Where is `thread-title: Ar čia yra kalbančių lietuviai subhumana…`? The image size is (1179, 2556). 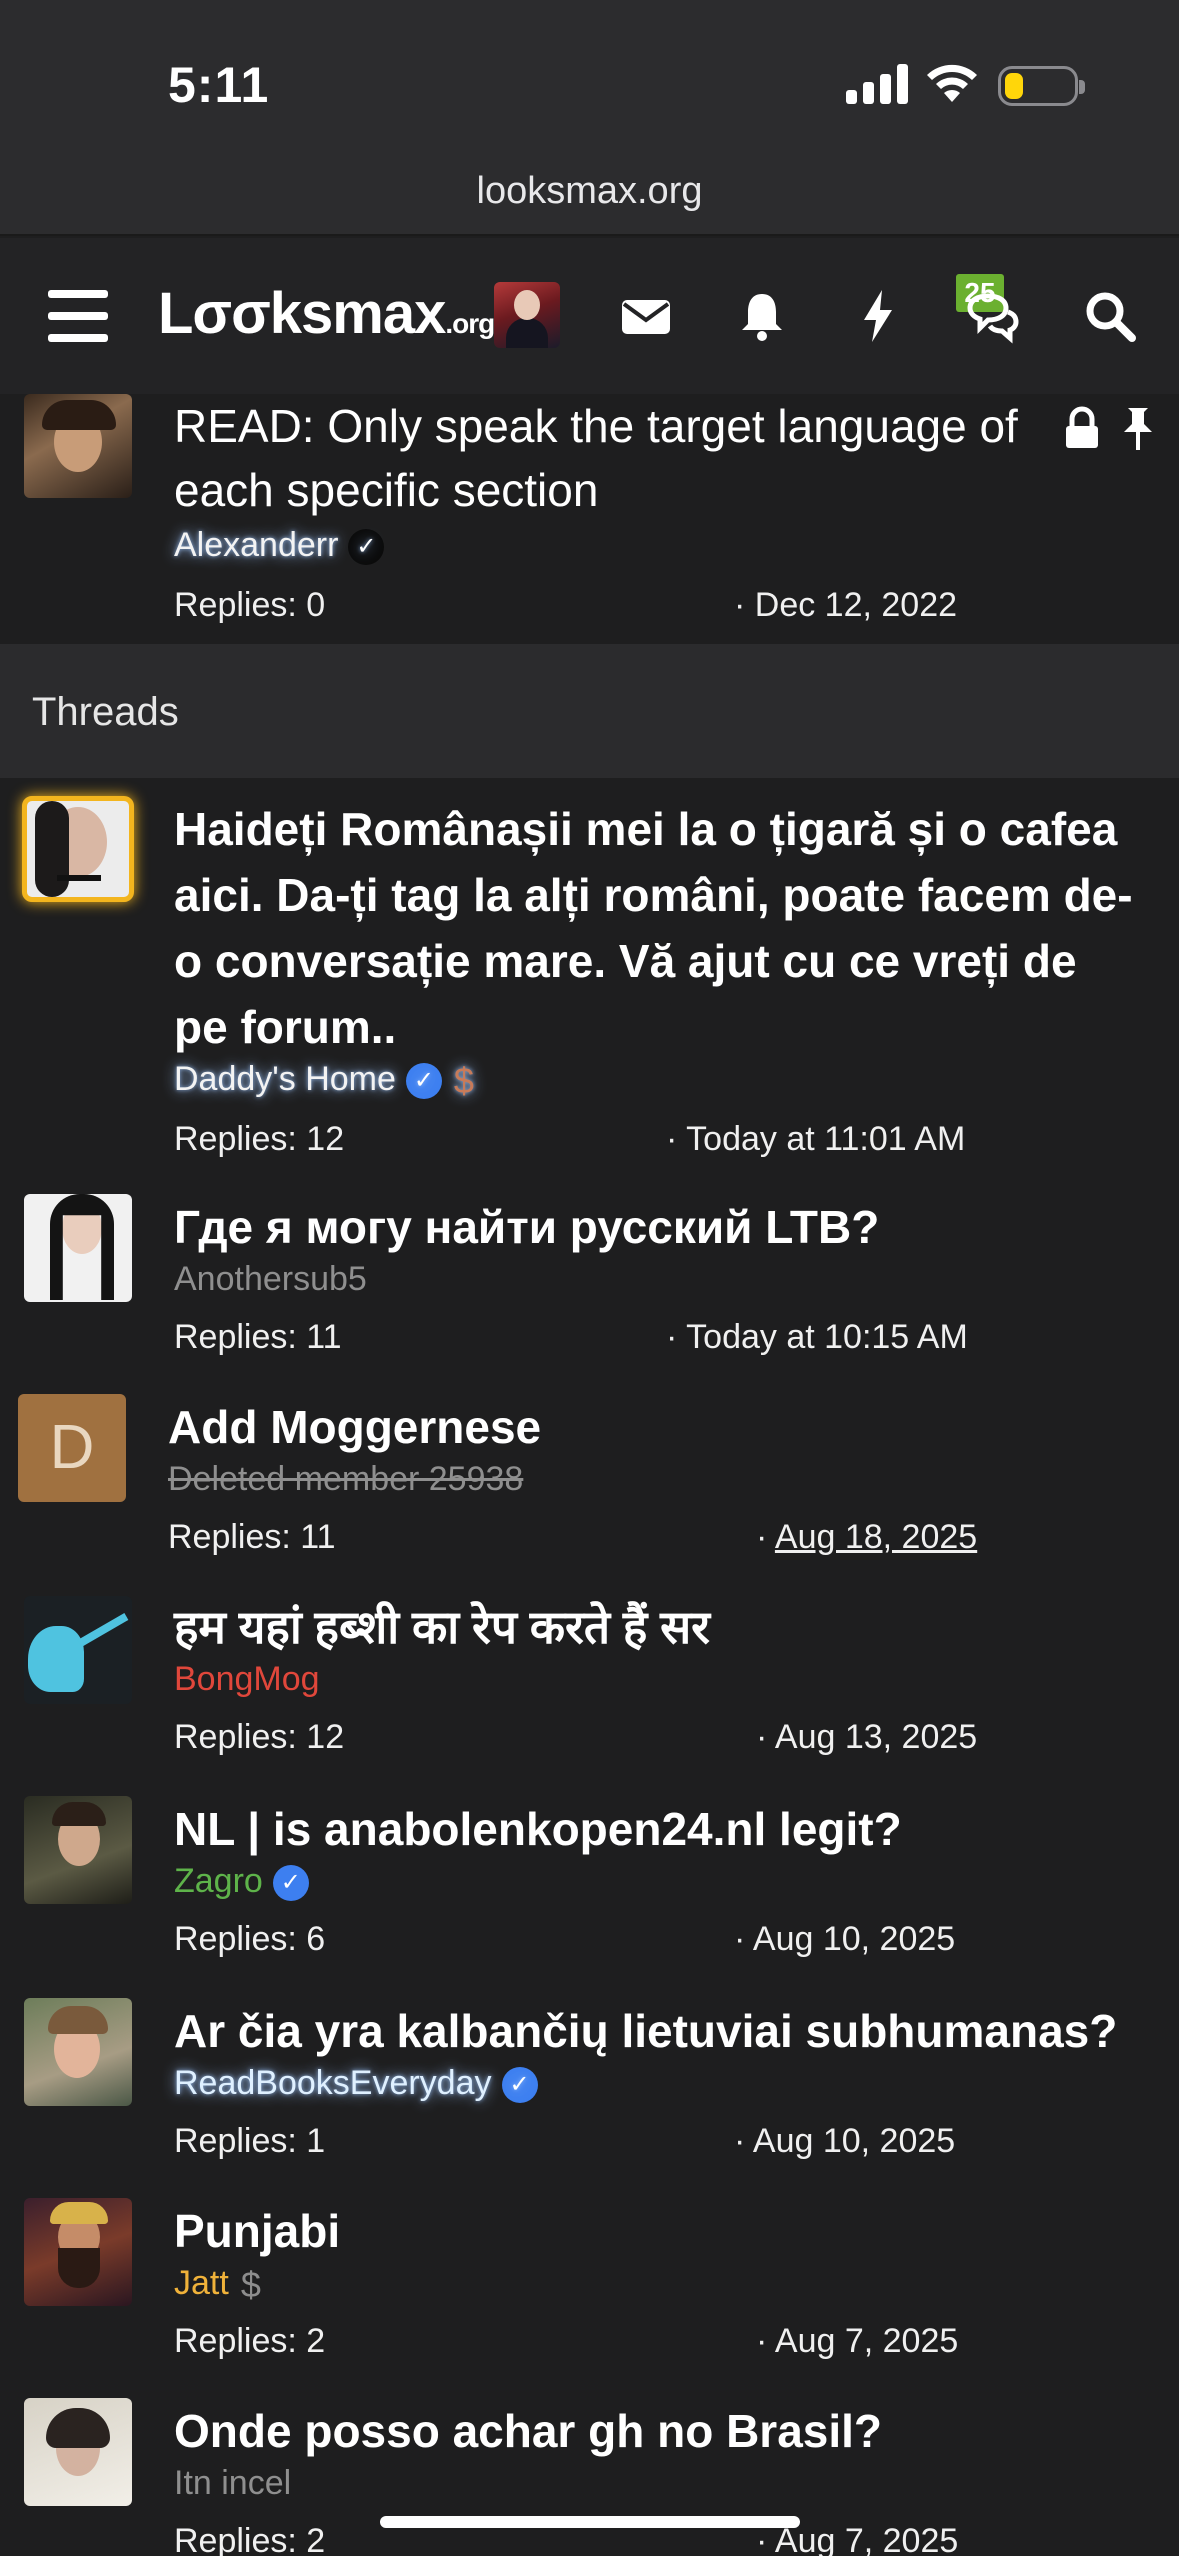
thread-title: Ar čia yra kalbančių lietuviai subhumana… is located at coordinates (674, 2031).